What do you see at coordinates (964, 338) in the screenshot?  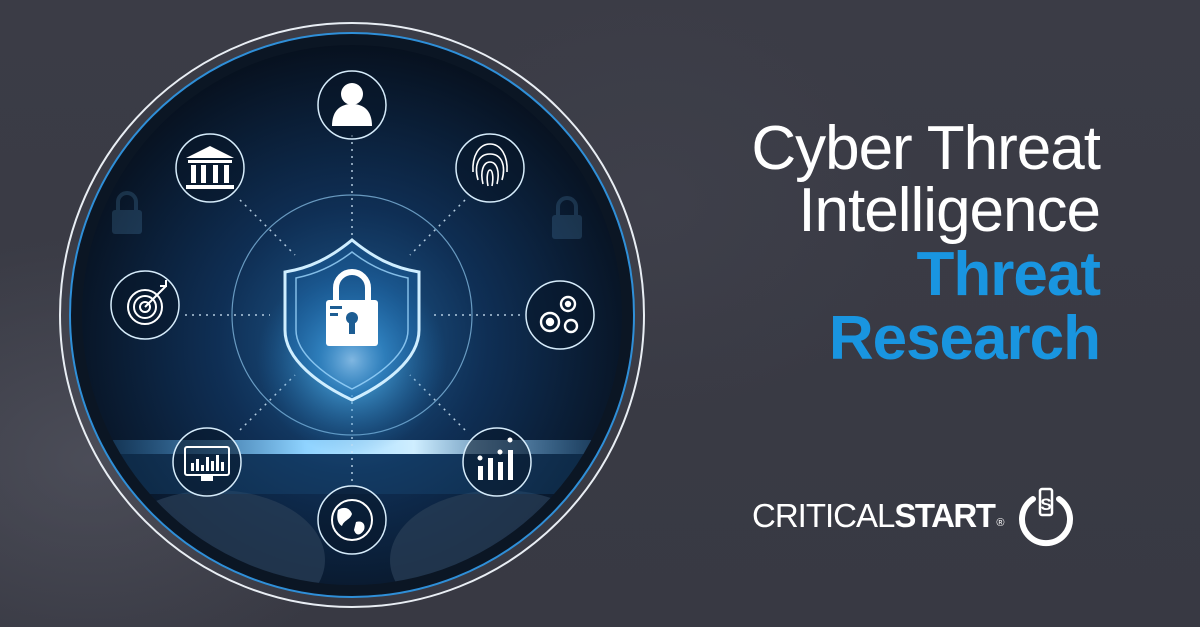 I see `headline-line-4: Research` at bounding box center [964, 338].